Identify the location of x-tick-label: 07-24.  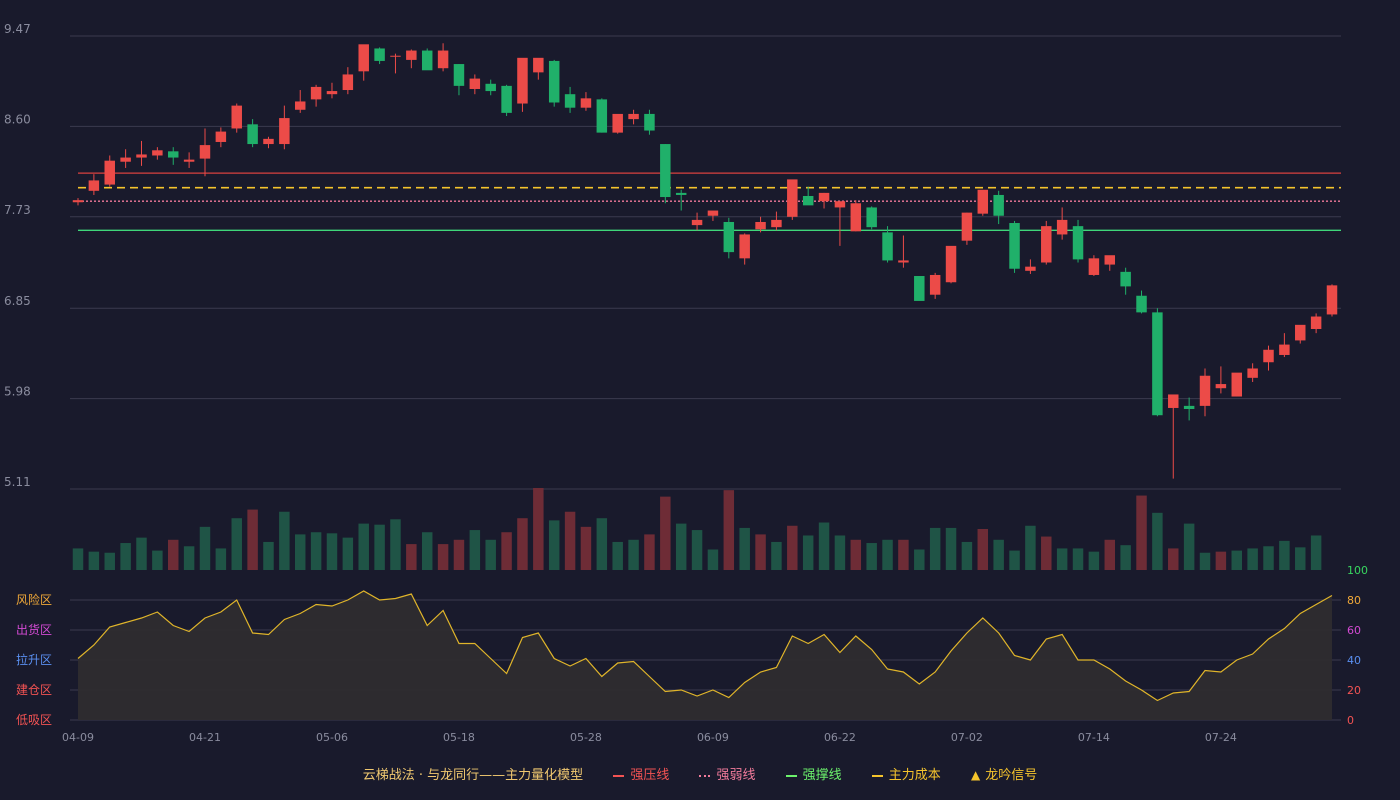
(1221, 737).